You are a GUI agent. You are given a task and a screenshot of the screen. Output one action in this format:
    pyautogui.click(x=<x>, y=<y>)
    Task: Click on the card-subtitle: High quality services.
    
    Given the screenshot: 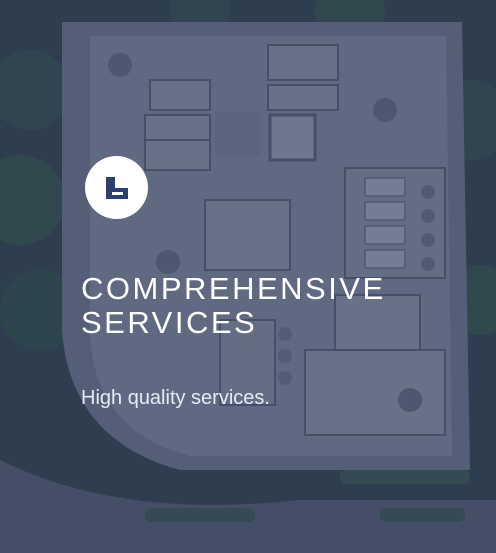 What is the action you would take?
    pyautogui.click(x=175, y=398)
    